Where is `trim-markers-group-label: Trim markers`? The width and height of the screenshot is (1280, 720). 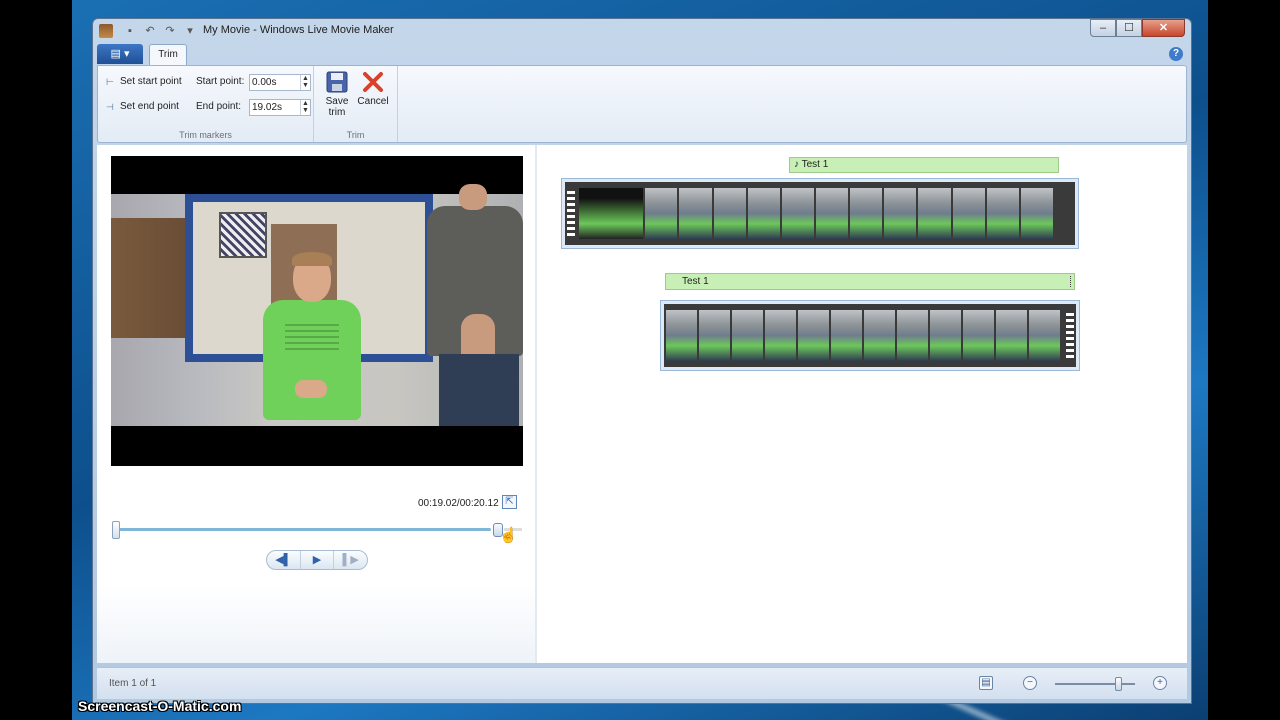
trim-markers-group-label: Trim markers is located at coordinates (205, 135).